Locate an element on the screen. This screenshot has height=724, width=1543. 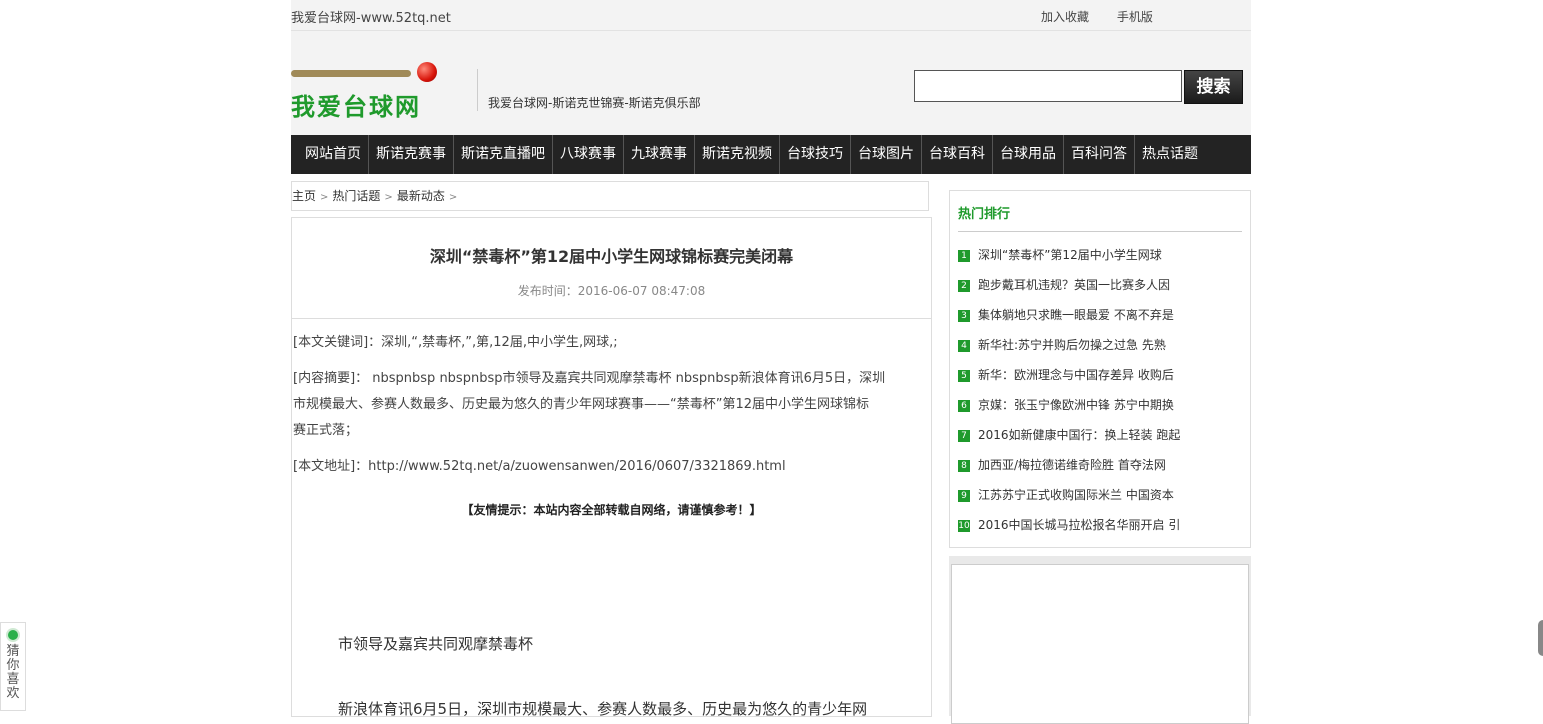
rank-number-badge: 5 is located at coordinates (964, 375).